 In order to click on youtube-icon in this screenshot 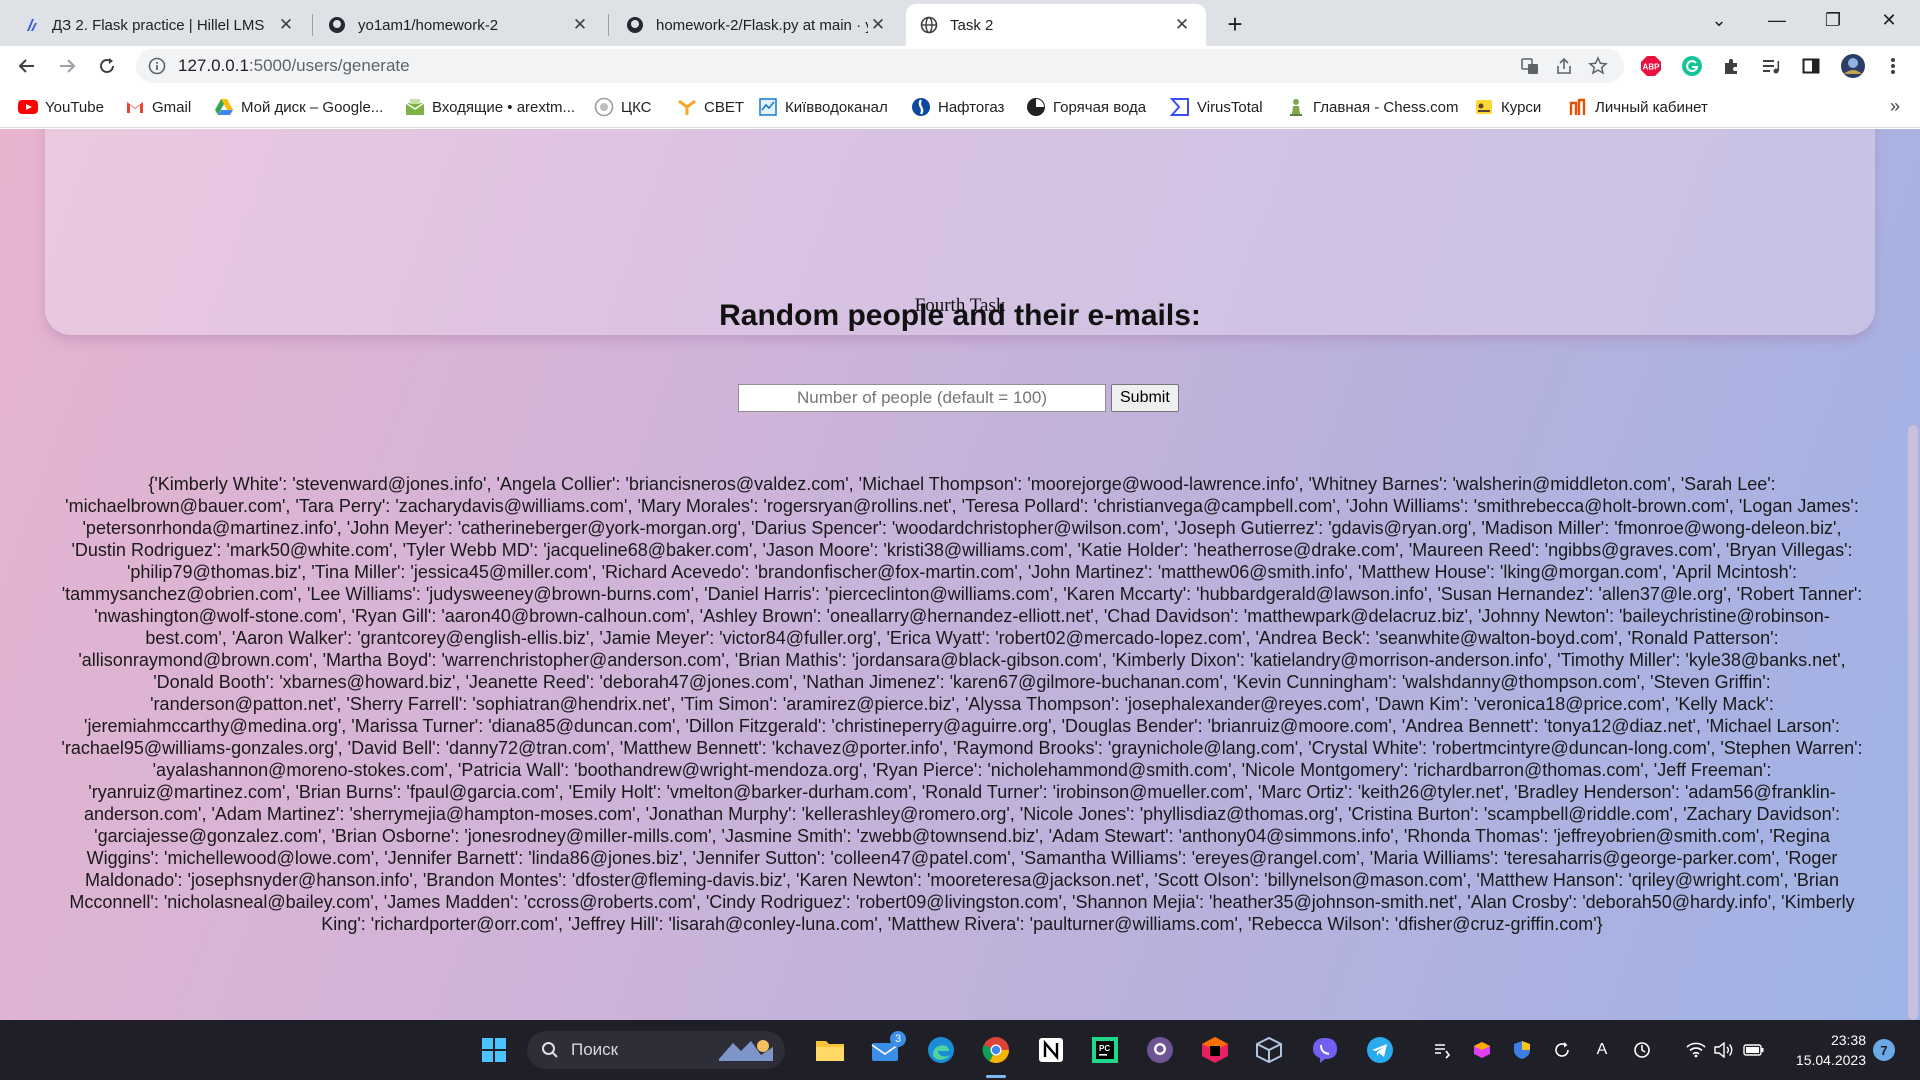, I will do `click(28, 107)`.